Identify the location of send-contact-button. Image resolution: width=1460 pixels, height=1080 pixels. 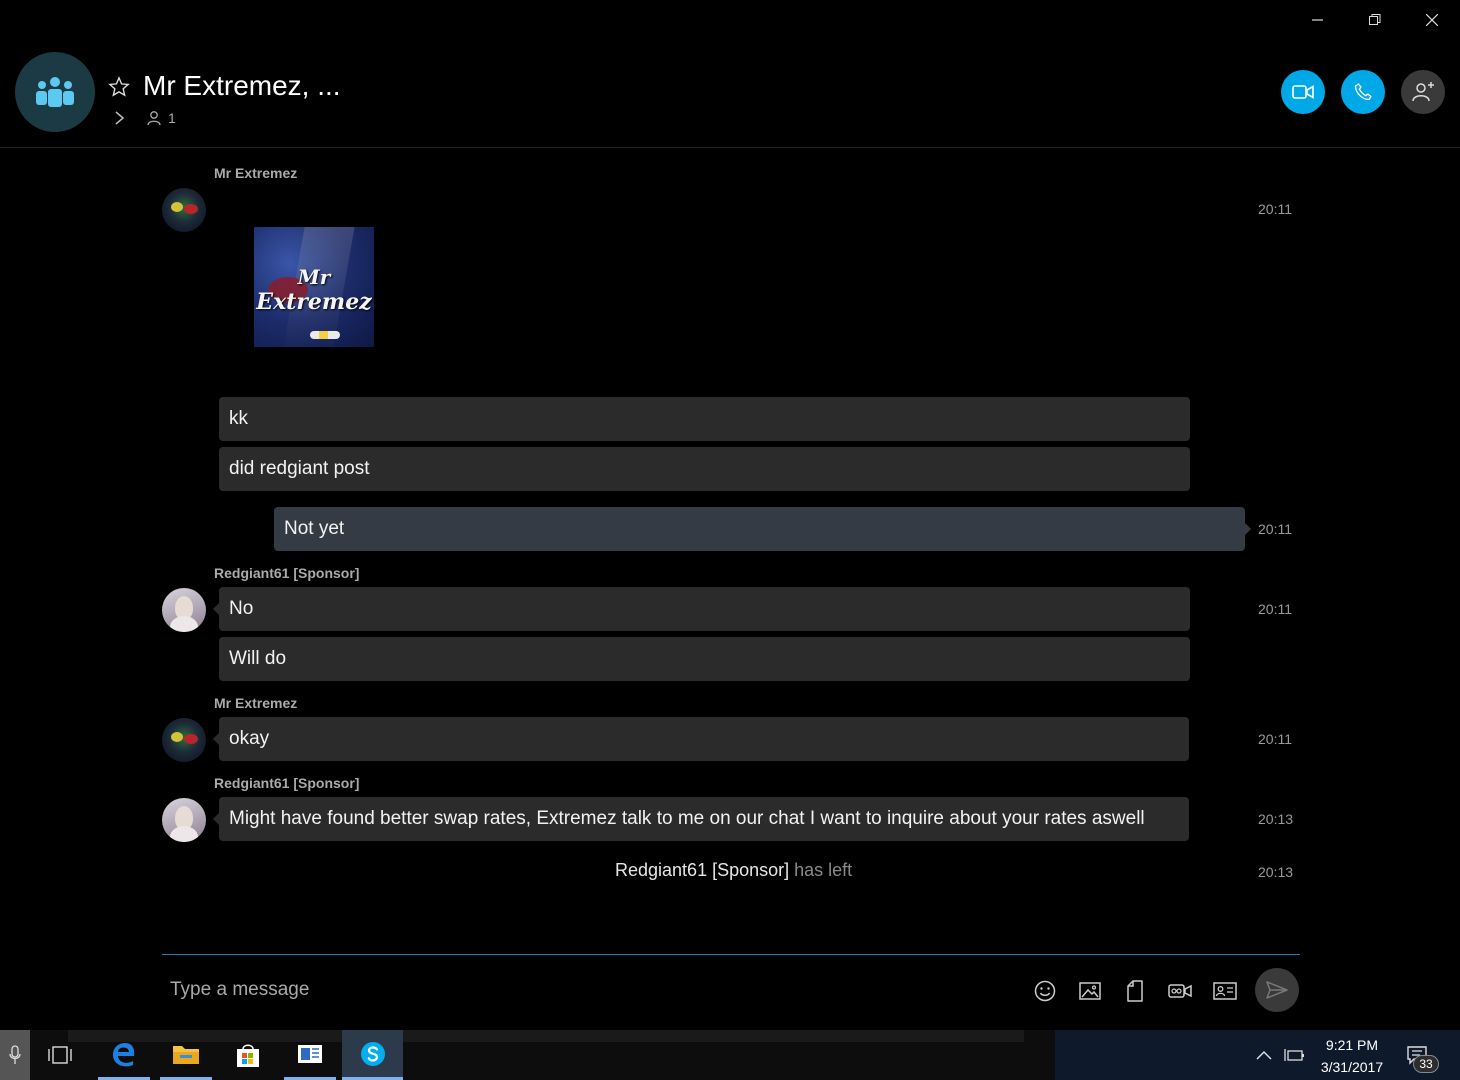
(1225, 991).